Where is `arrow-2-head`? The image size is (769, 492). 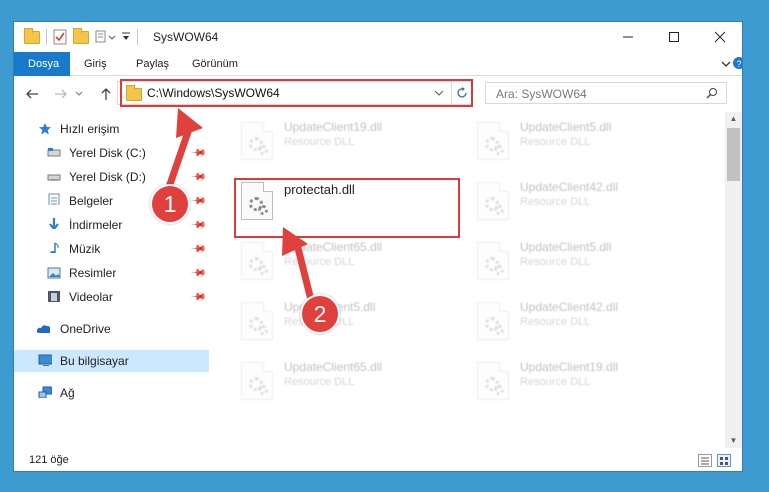 arrow-2-head is located at coordinates (295, 241).